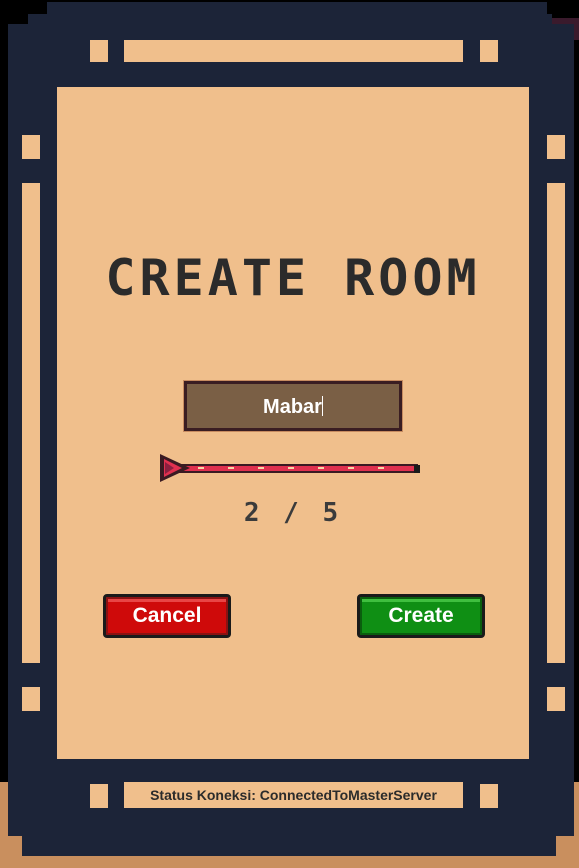  I want to click on right-pillar, so click(556, 423).